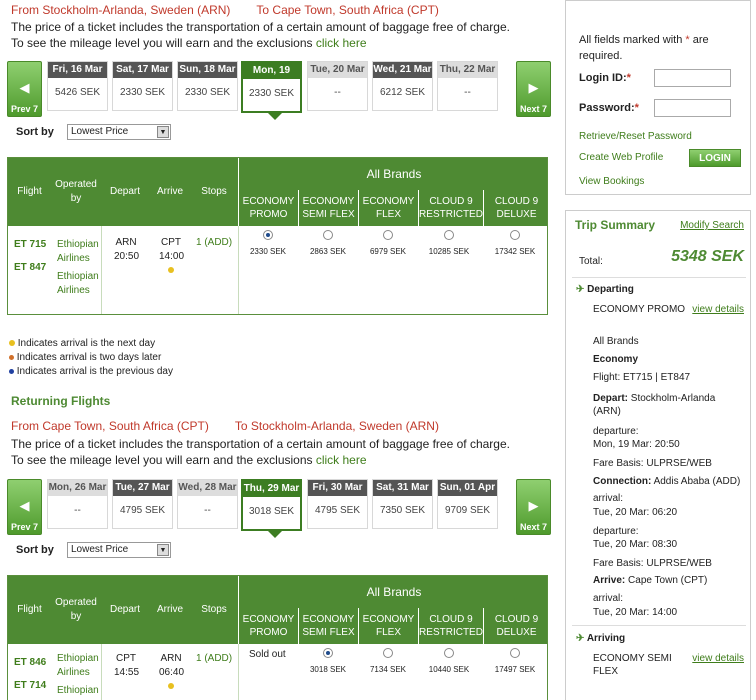 Image resolution: width=756 pixels, height=700 pixels. I want to click on operator-name: Ethiopian, so click(78, 690).